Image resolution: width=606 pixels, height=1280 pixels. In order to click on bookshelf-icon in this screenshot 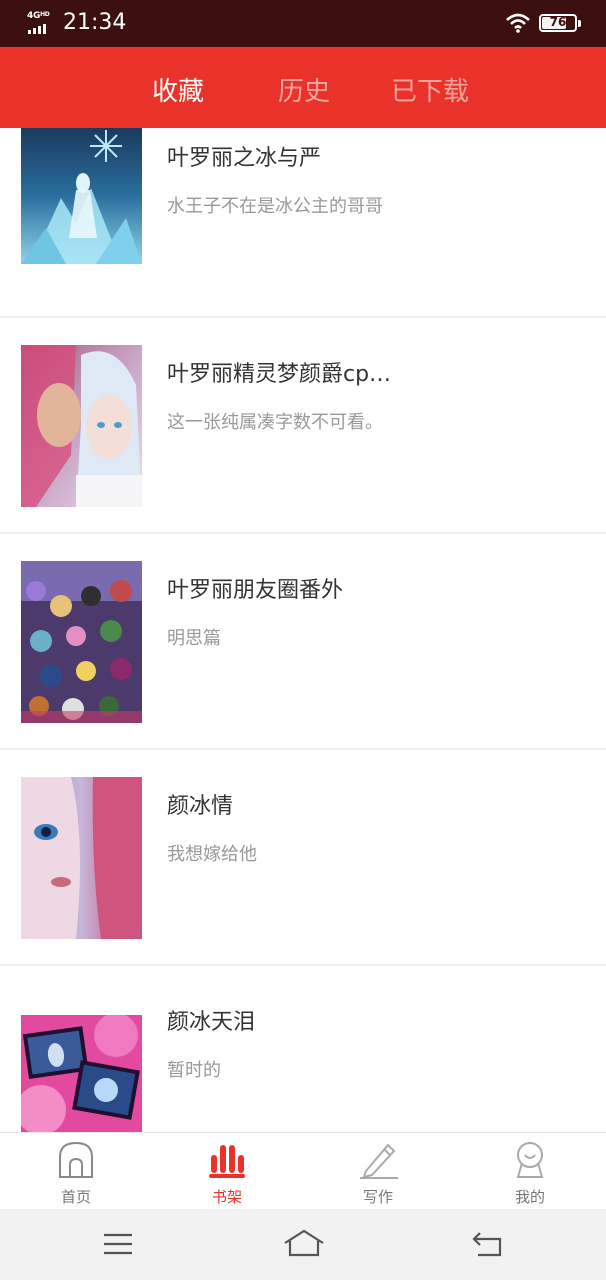, I will do `click(227, 1161)`.